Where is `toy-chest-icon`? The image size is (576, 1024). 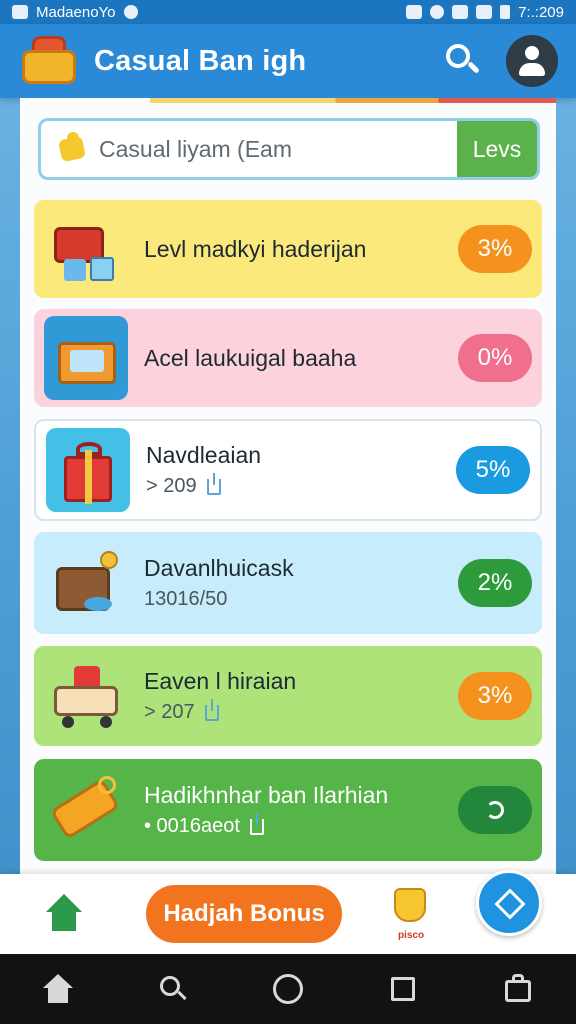
toy-chest-icon is located at coordinates (86, 249).